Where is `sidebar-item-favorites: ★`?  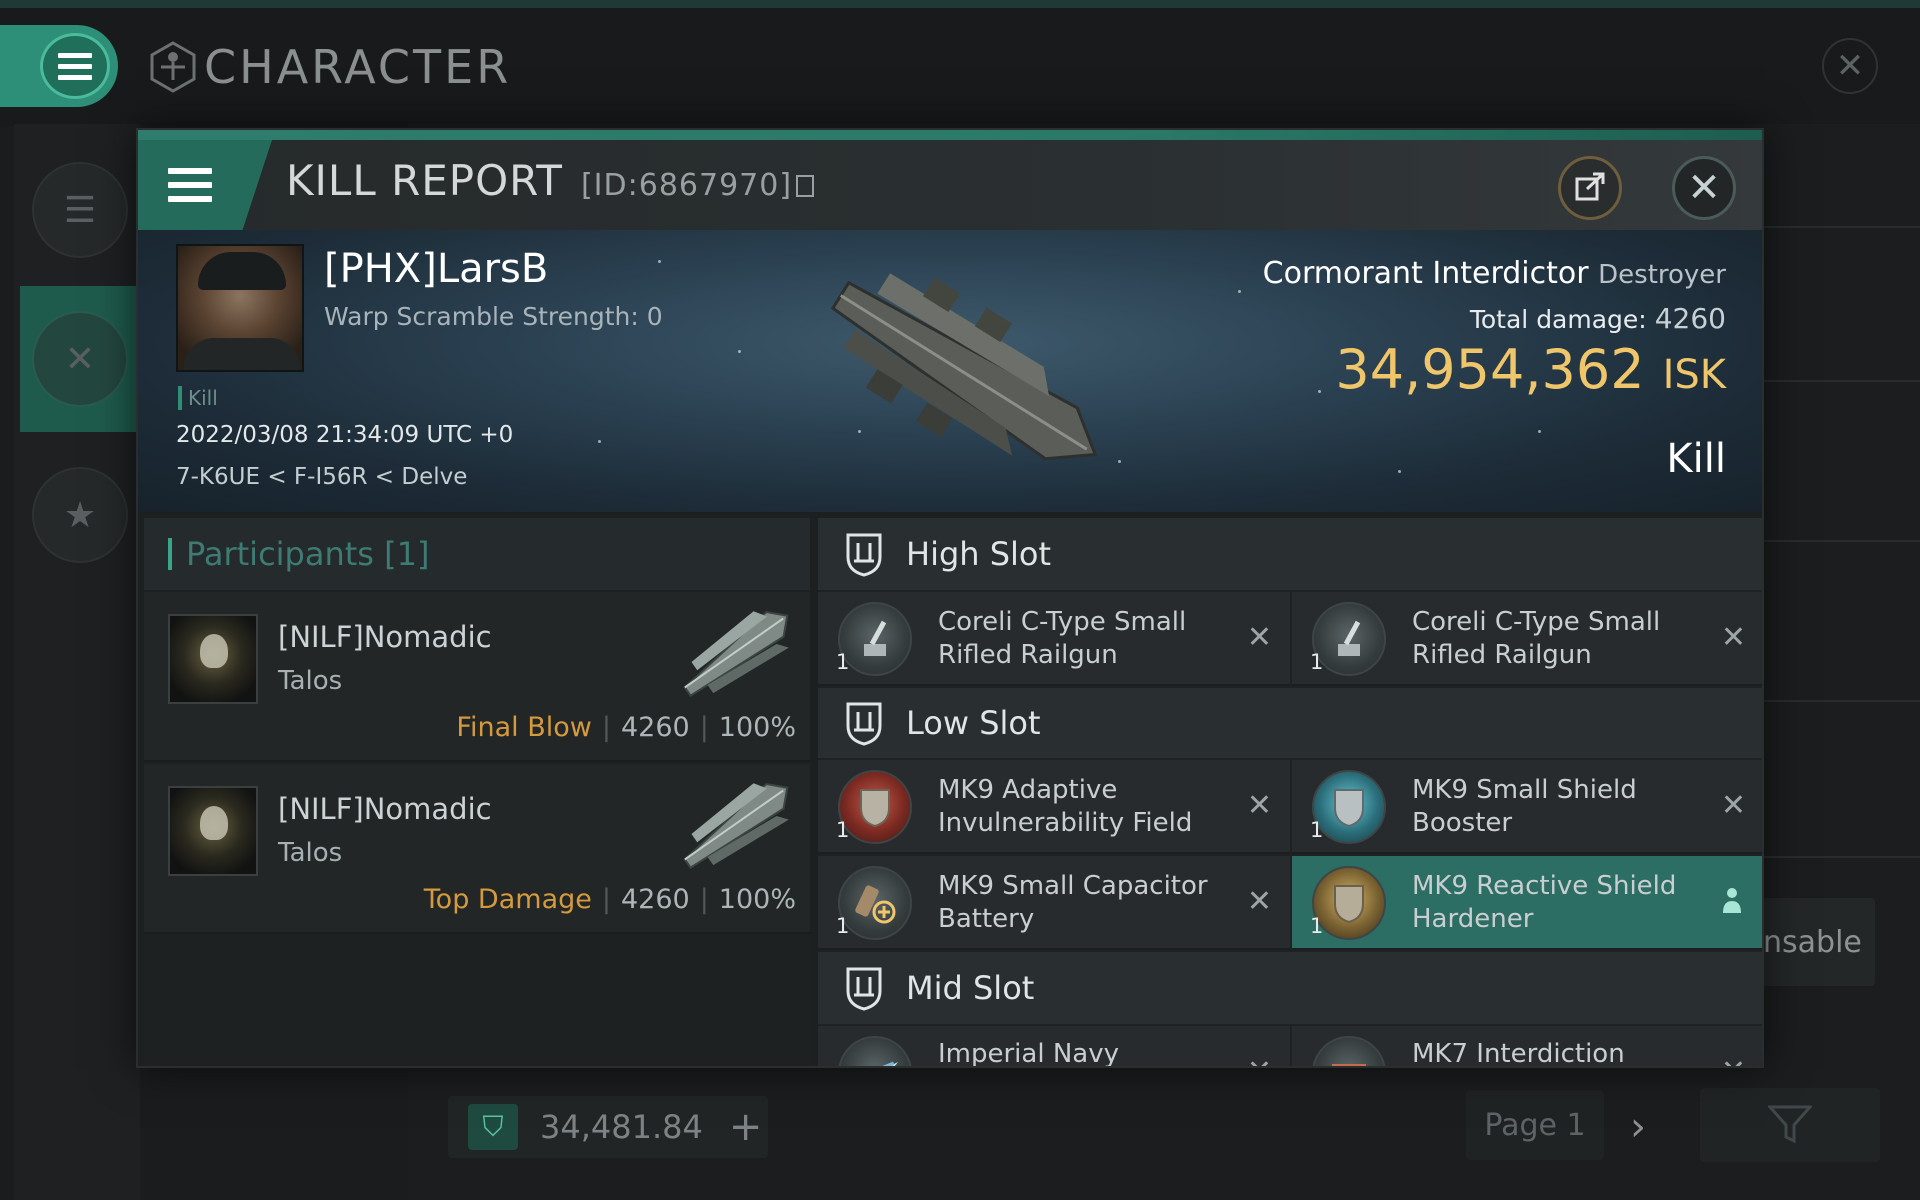 sidebar-item-favorites: ★ is located at coordinates (80, 515).